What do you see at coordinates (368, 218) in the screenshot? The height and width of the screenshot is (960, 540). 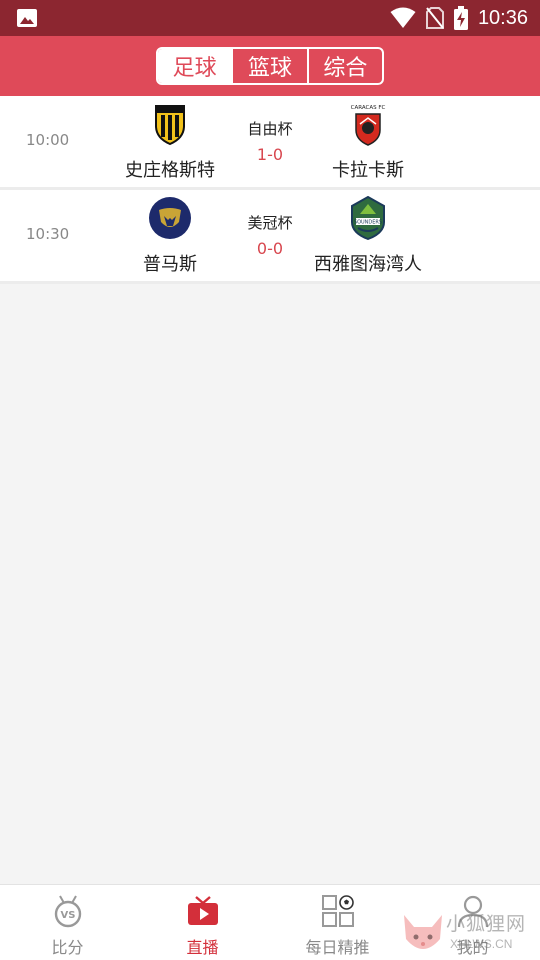 I see `seattle-sounders-crest: SOUNDERS` at bounding box center [368, 218].